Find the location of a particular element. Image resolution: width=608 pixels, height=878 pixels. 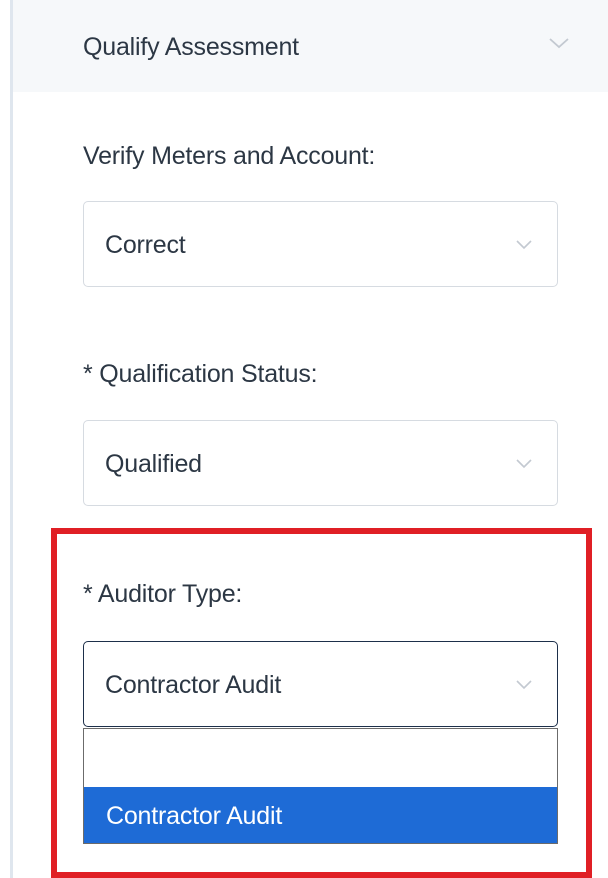

section-header-qualify-assessment: Qualify Assessment is located at coordinates (310, 46).